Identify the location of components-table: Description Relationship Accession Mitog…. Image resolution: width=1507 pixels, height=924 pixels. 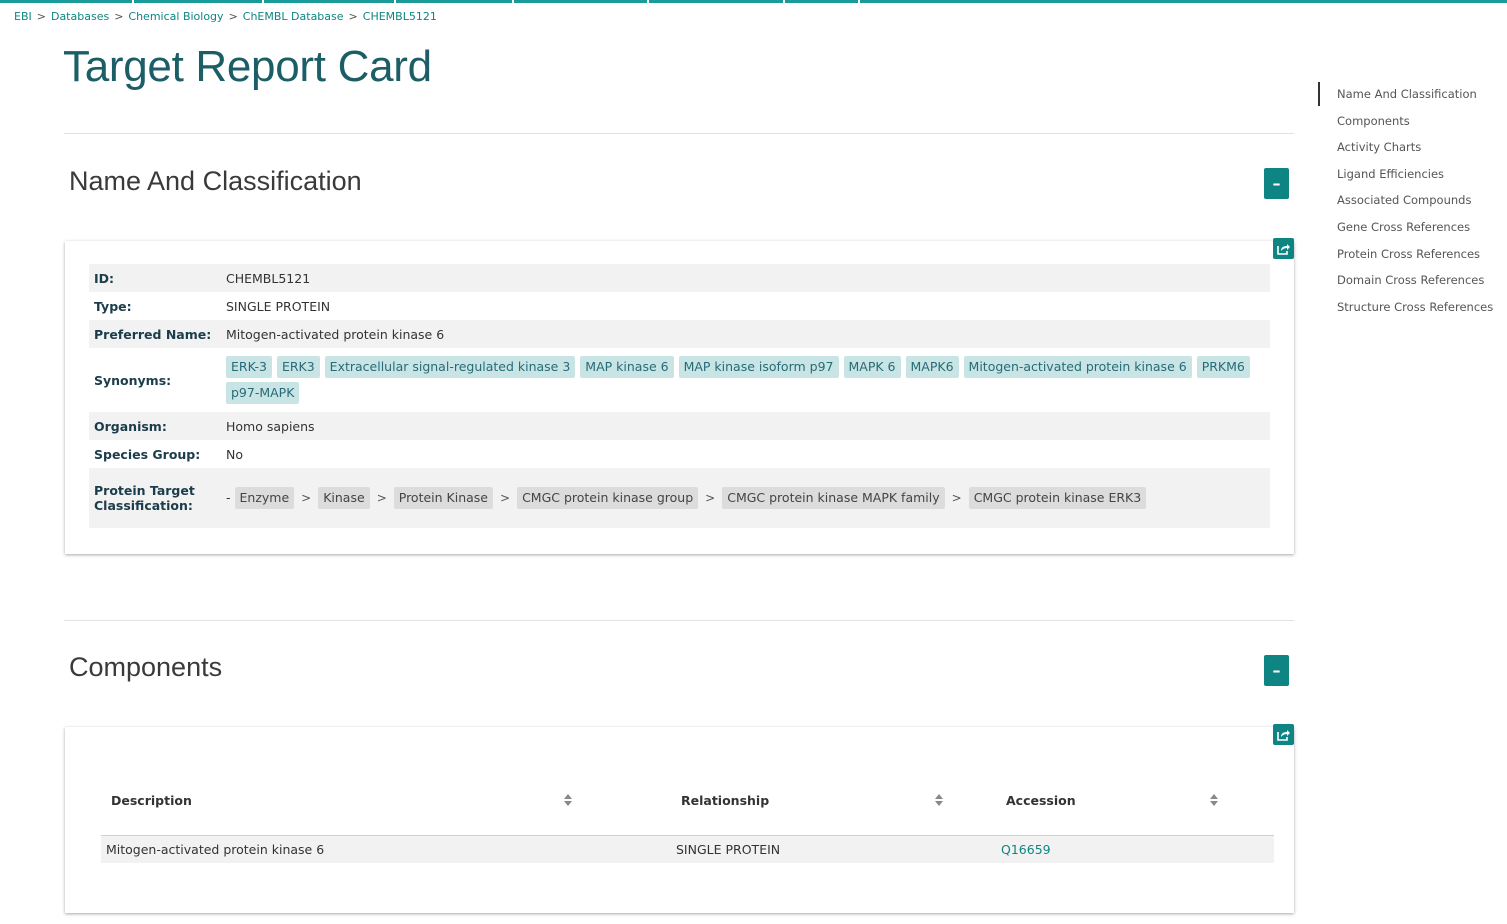
(687, 815).